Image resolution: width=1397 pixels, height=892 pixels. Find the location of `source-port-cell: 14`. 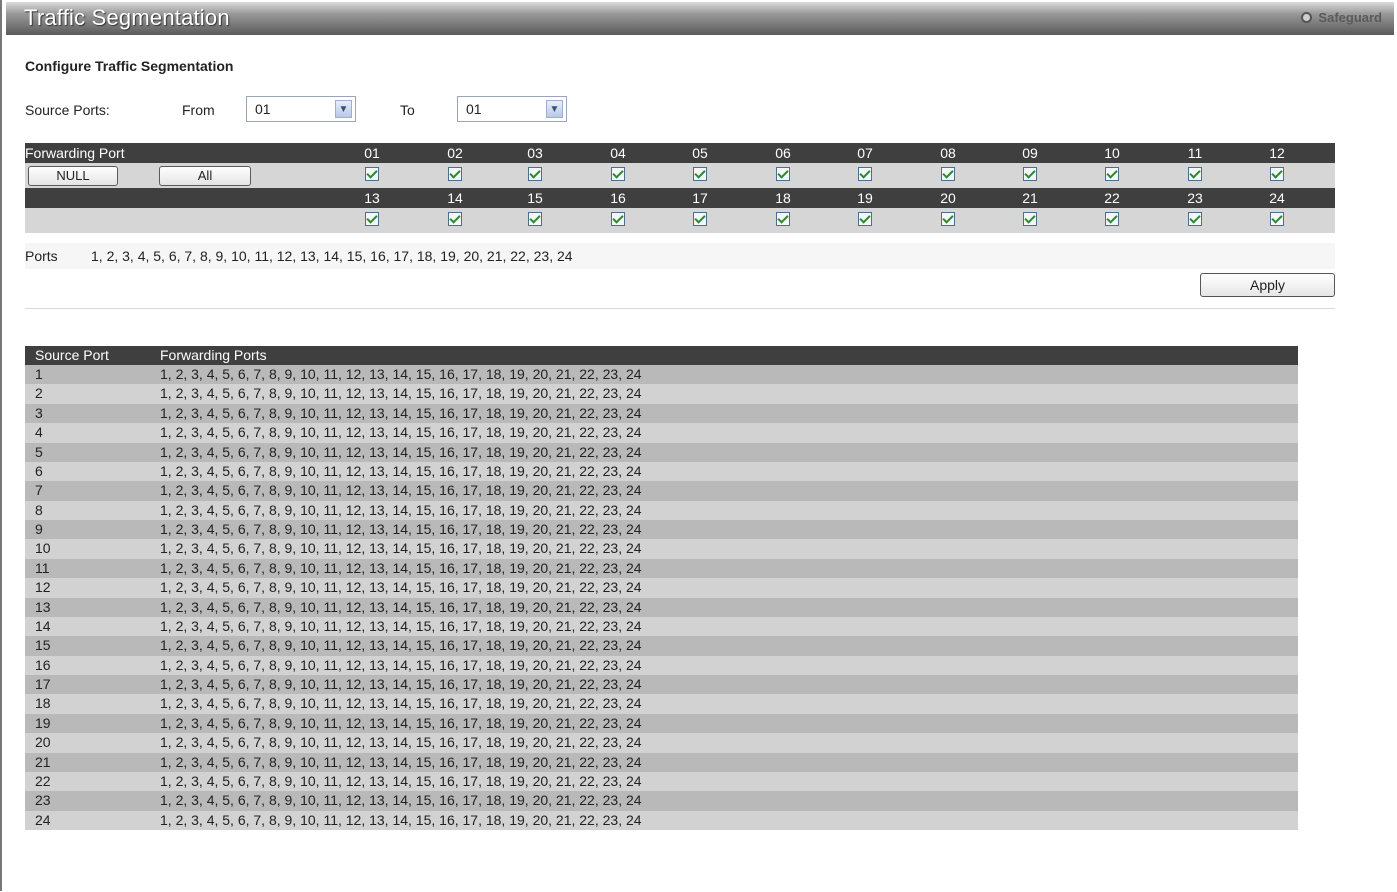

source-port-cell: 14 is located at coordinates (43, 625).